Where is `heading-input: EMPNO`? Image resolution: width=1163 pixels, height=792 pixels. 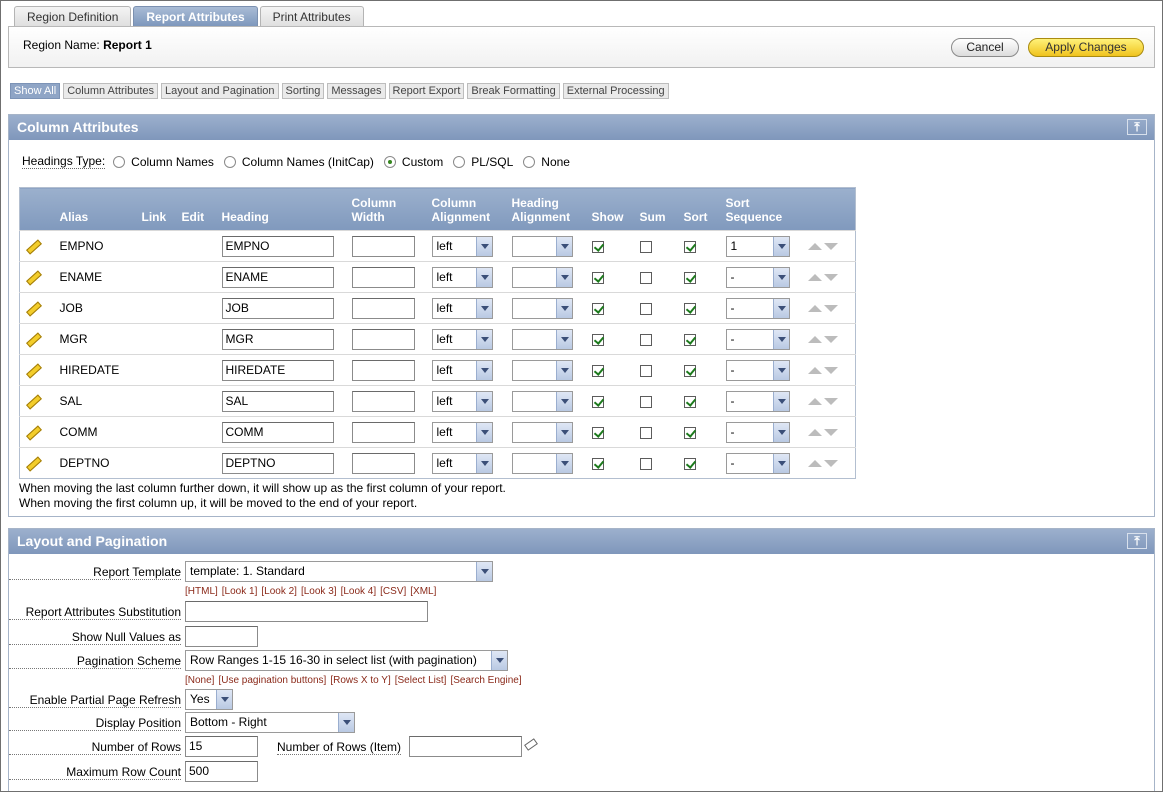
heading-input: EMPNO is located at coordinates (277, 246).